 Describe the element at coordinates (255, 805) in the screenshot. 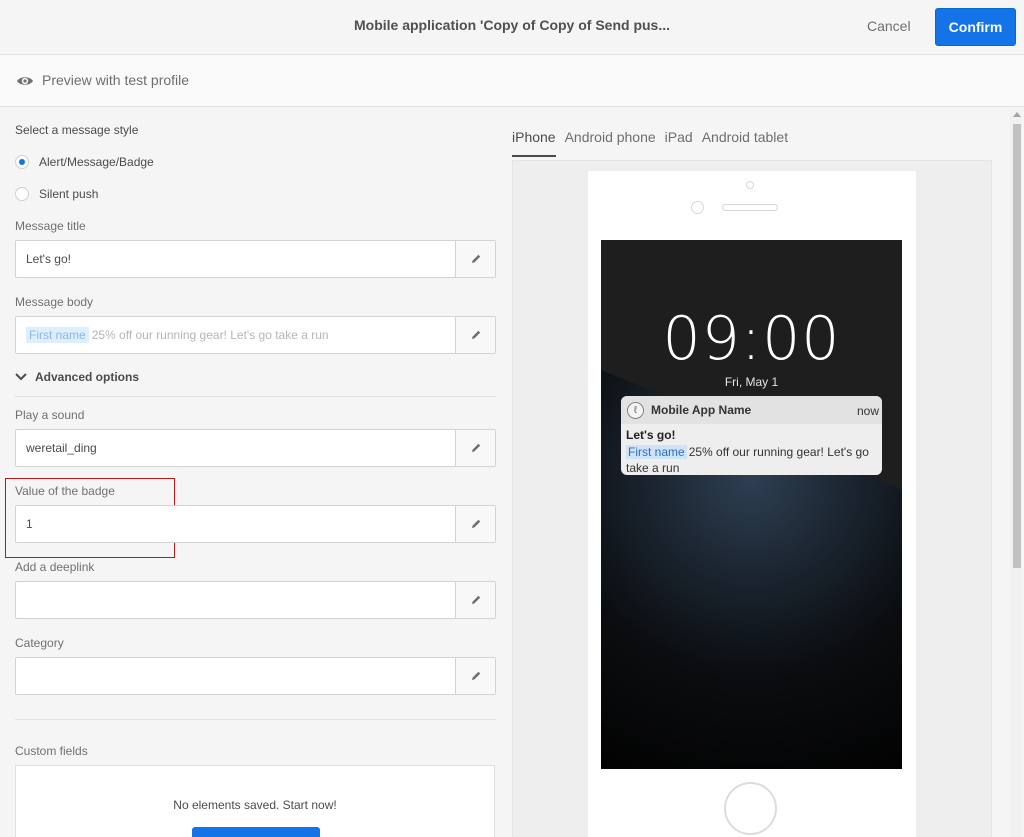

I see `custom-fields-empty-message: No elements saved. Start now!` at that location.